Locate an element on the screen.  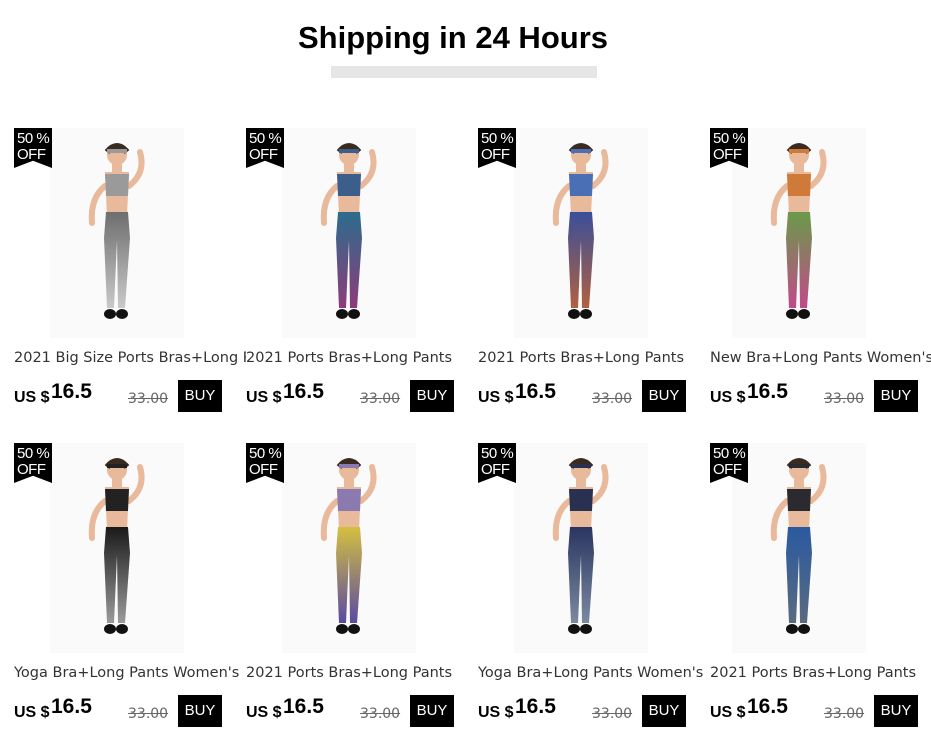
title-underline is located at coordinates (464, 72).